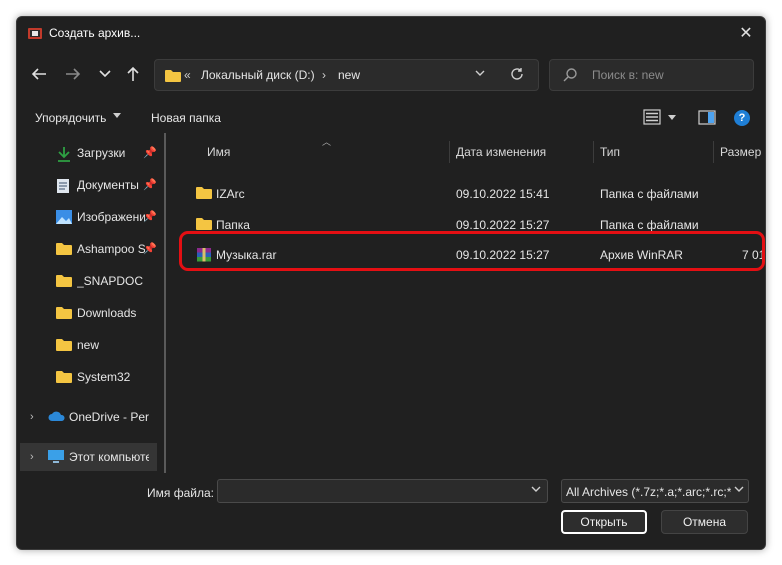 The height and width of the screenshot is (565, 782). Describe the element at coordinates (101, 153) in the screenshot. I see `sidebar-item-label: Загрузки` at that location.